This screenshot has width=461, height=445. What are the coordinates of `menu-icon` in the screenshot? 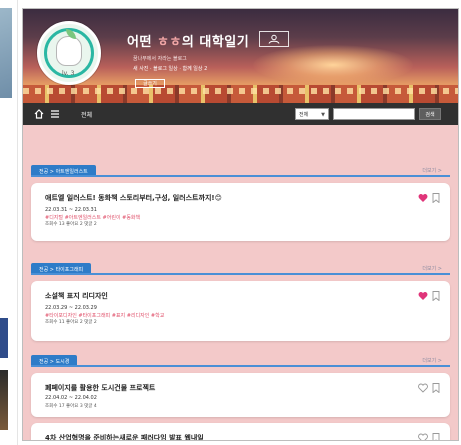 It's located at (55, 114).